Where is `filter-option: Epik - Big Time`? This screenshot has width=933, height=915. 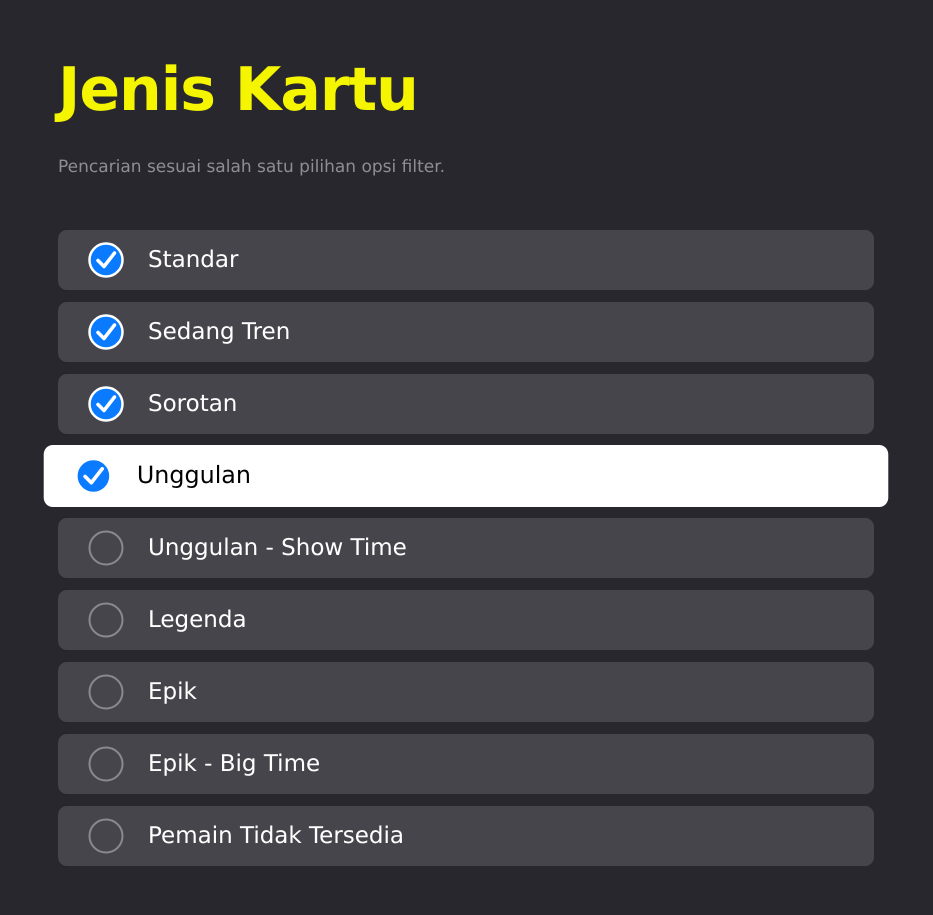 filter-option: Epik - Big Time is located at coordinates (466, 764).